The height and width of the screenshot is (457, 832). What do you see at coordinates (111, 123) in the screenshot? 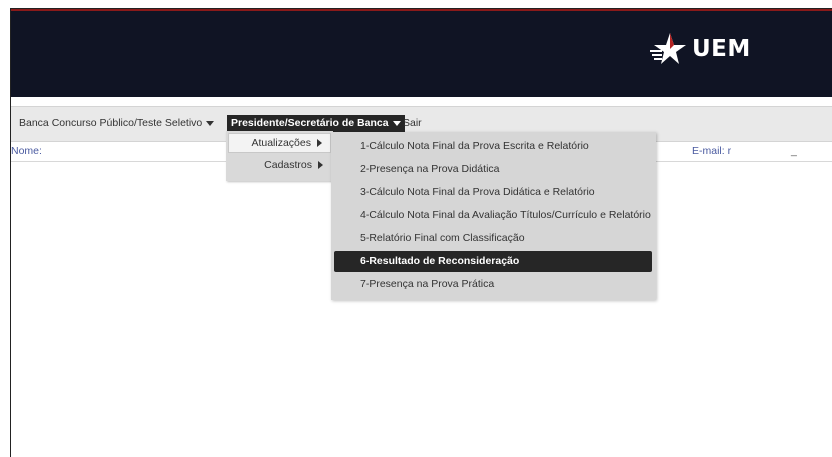
I see `menu-banca-concurso-label: Banca Concurso Público/Teste Seletivo` at bounding box center [111, 123].